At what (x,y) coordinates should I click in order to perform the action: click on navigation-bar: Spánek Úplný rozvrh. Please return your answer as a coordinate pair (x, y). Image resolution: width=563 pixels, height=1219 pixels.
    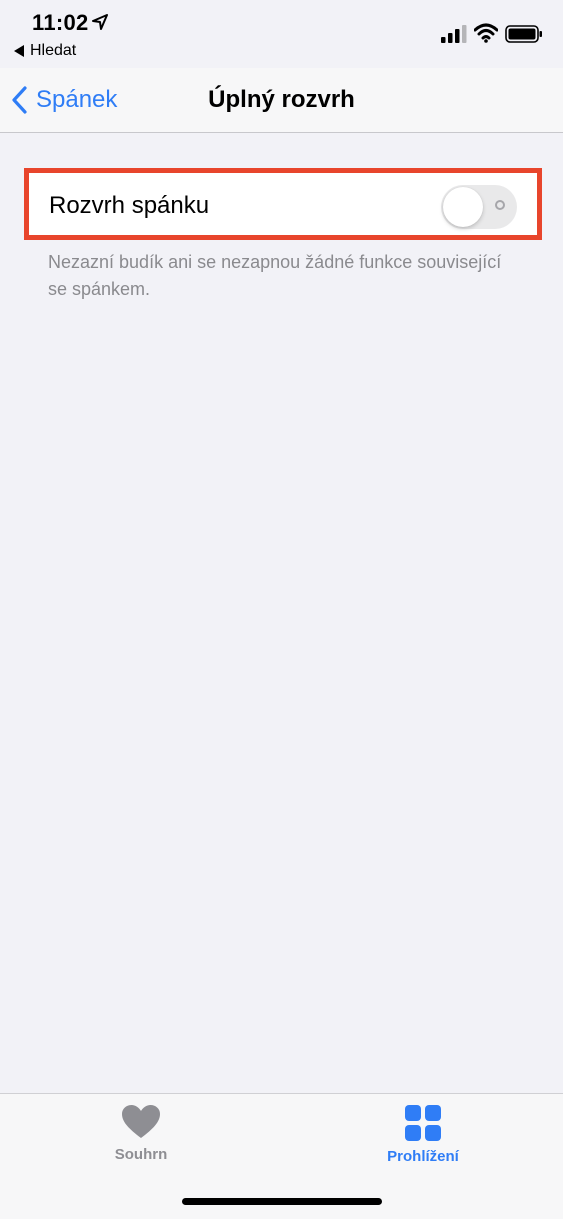
    Looking at the image, I should click on (281, 100).